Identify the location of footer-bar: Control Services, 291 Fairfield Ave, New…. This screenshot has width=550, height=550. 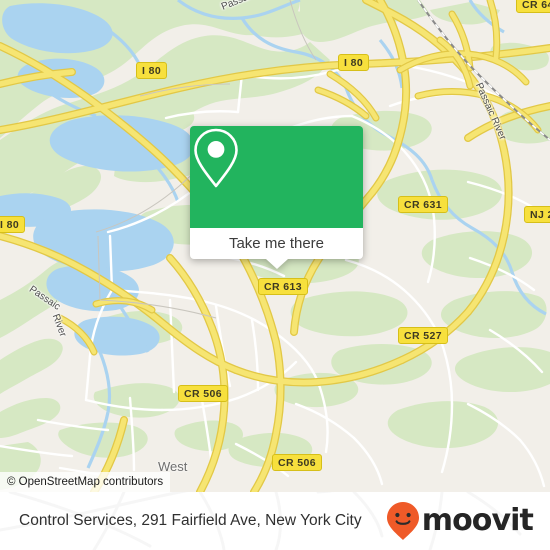
(275, 521).